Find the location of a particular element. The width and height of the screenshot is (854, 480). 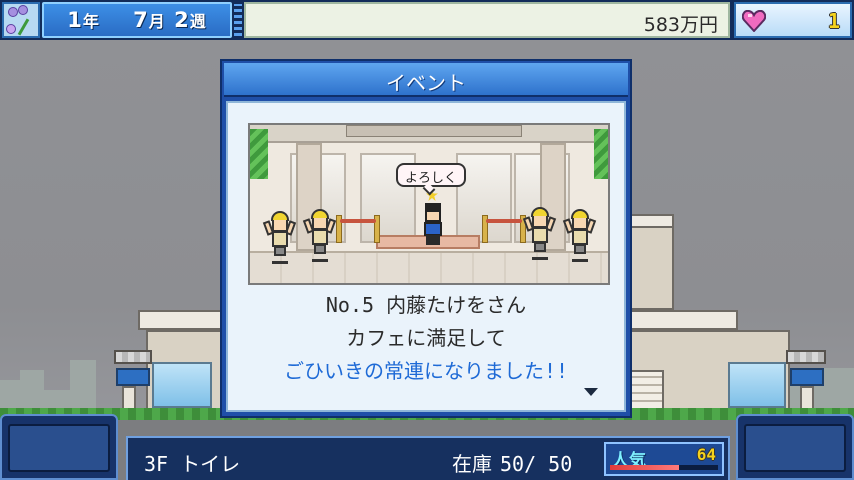

dialog-title: イベント is located at coordinates (426, 83).